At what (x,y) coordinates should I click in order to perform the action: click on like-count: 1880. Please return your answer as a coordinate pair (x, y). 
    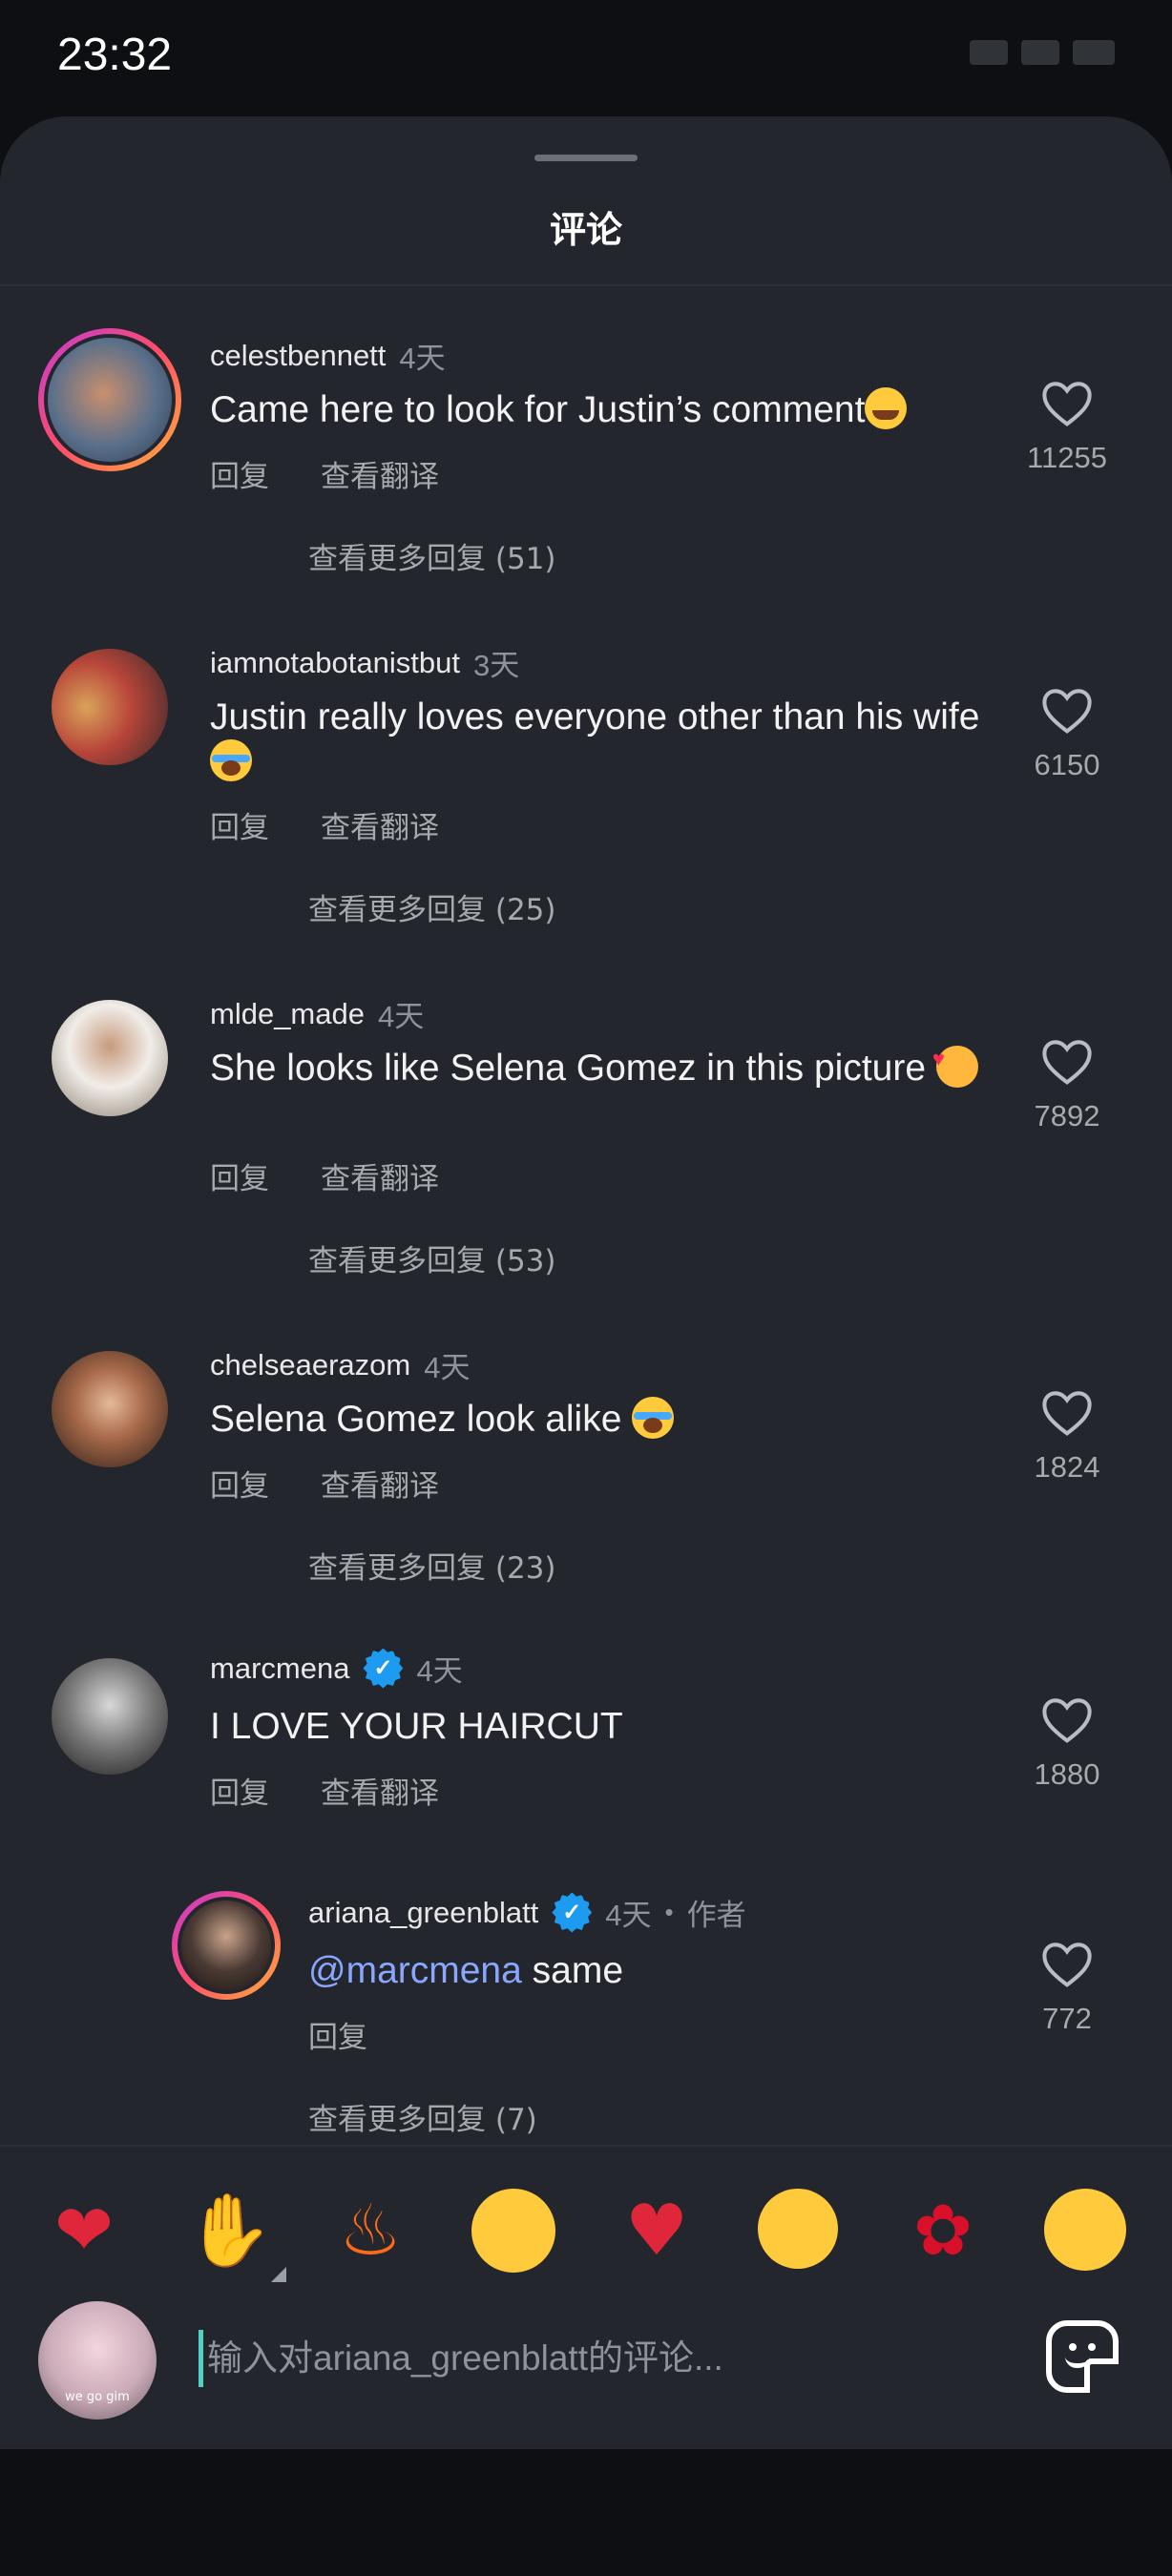
    Looking at the image, I should click on (1067, 1774).